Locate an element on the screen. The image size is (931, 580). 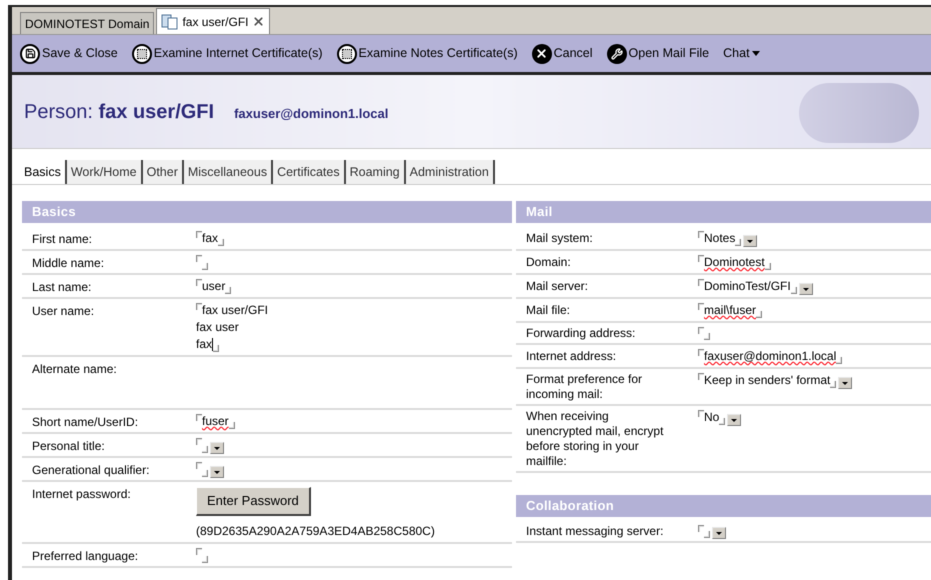
toolbar-button: Open Mail File is located at coordinates (658, 54).